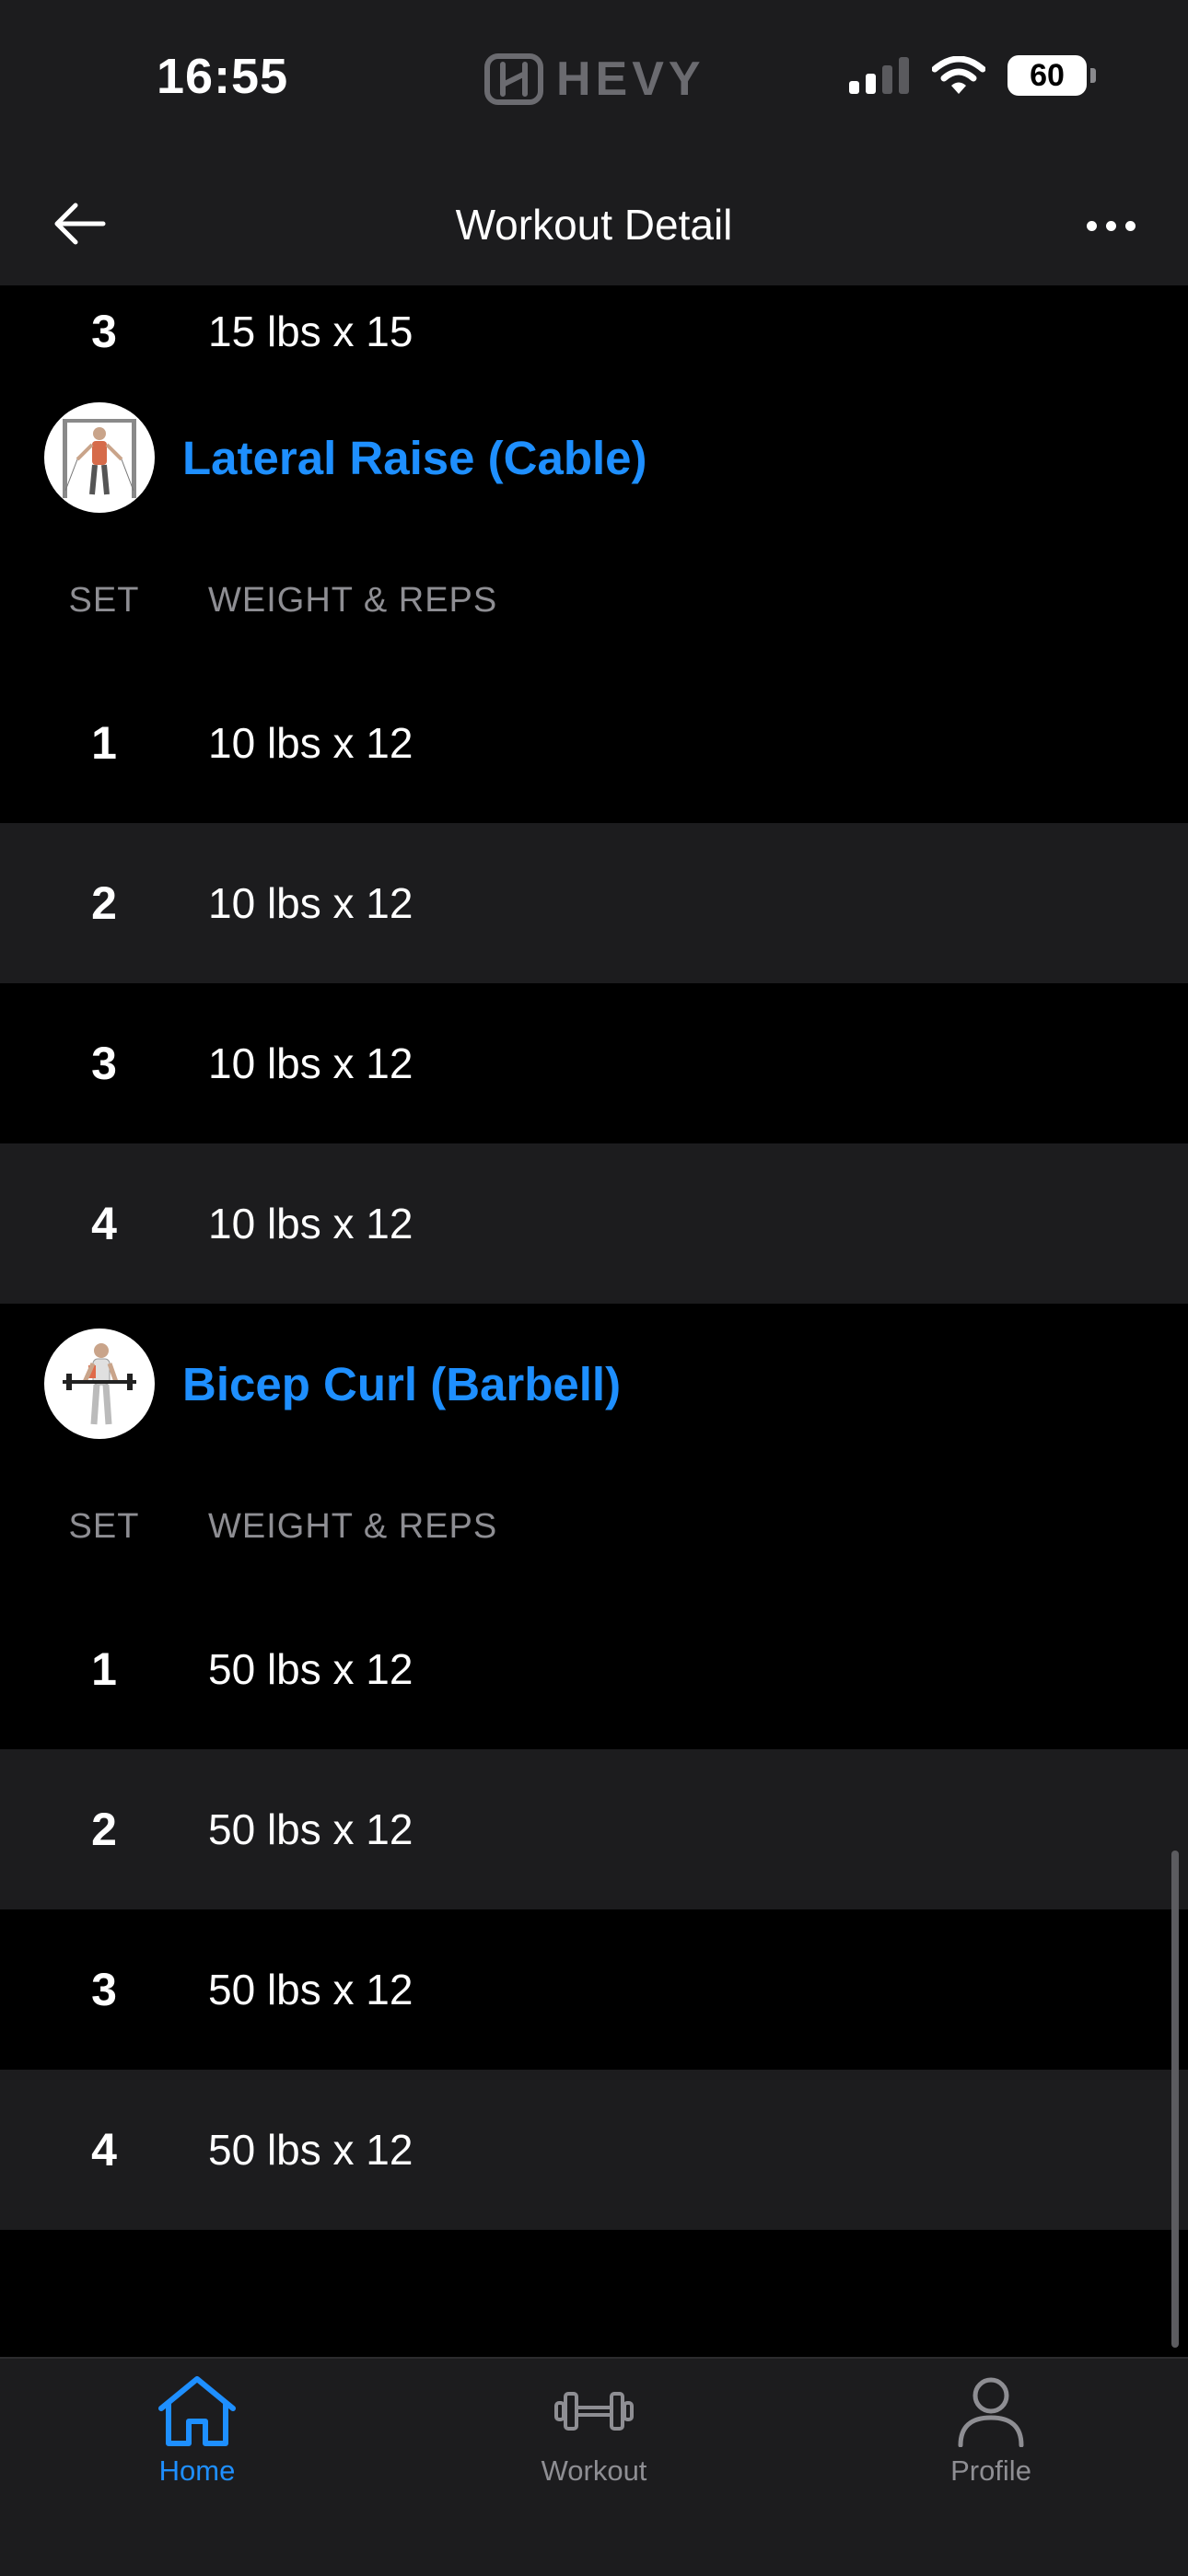 This screenshot has height=2576, width=1188. I want to click on nav-header: Workout Detail, so click(594, 223).